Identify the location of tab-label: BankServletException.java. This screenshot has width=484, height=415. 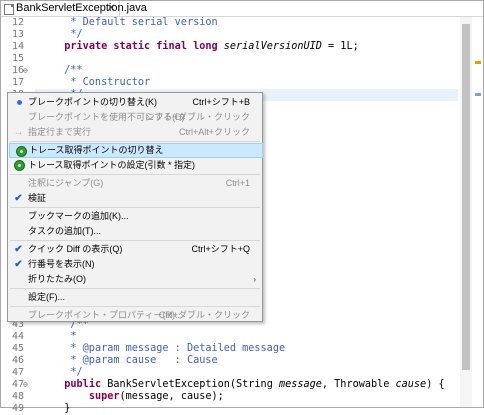
(81, 8).